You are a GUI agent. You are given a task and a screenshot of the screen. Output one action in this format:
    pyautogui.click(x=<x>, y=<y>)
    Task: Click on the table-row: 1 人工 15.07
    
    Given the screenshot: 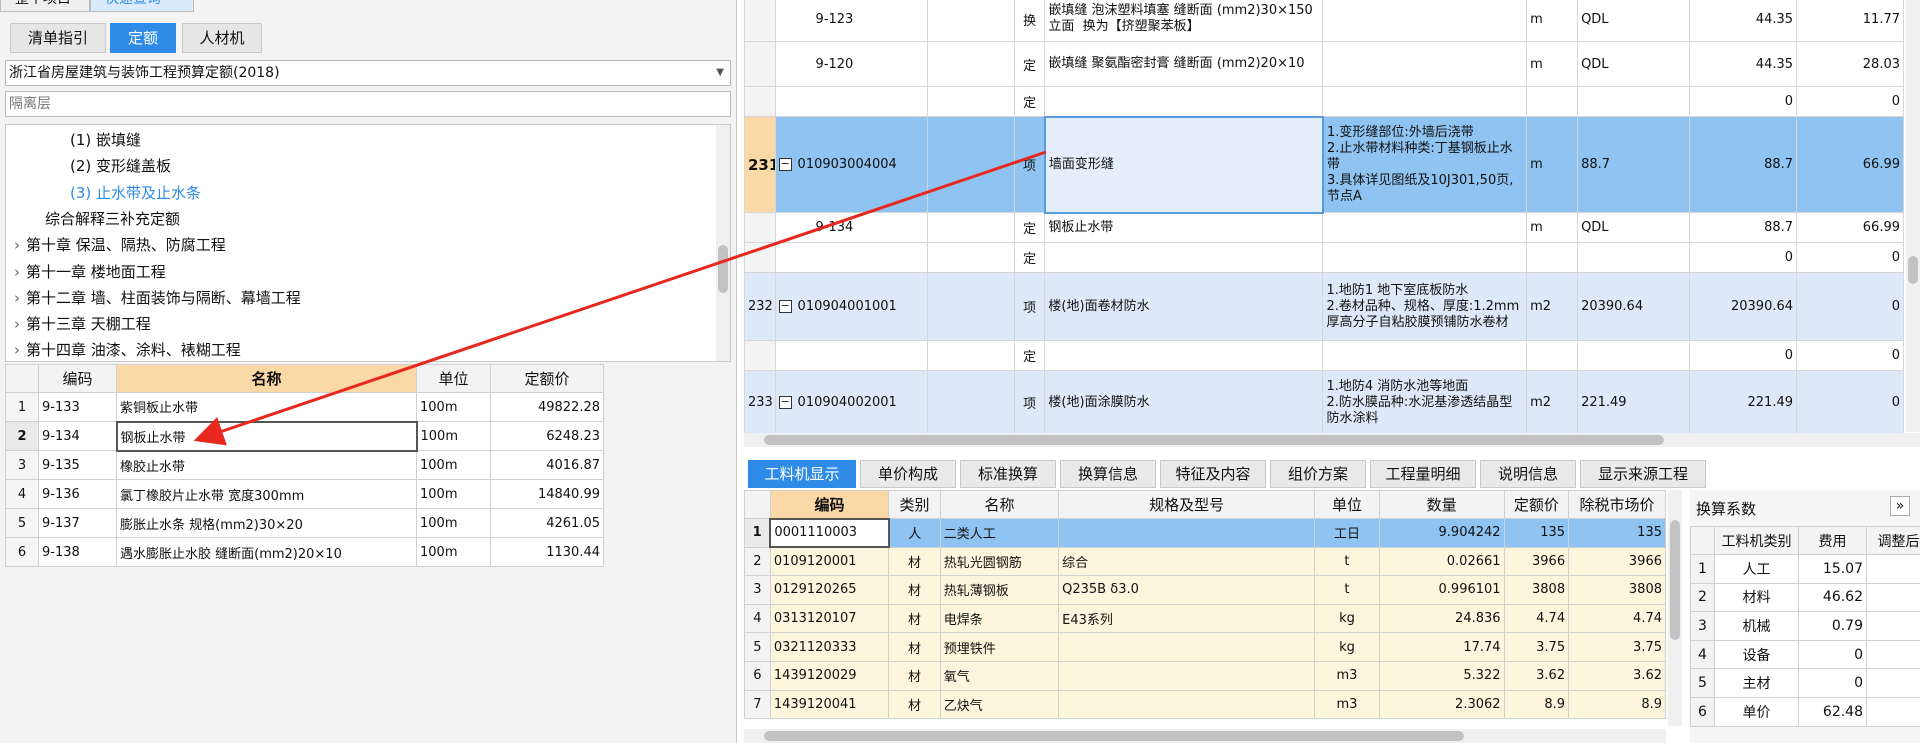 What is the action you would take?
    pyautogui.click(x=1805, y=569)
    